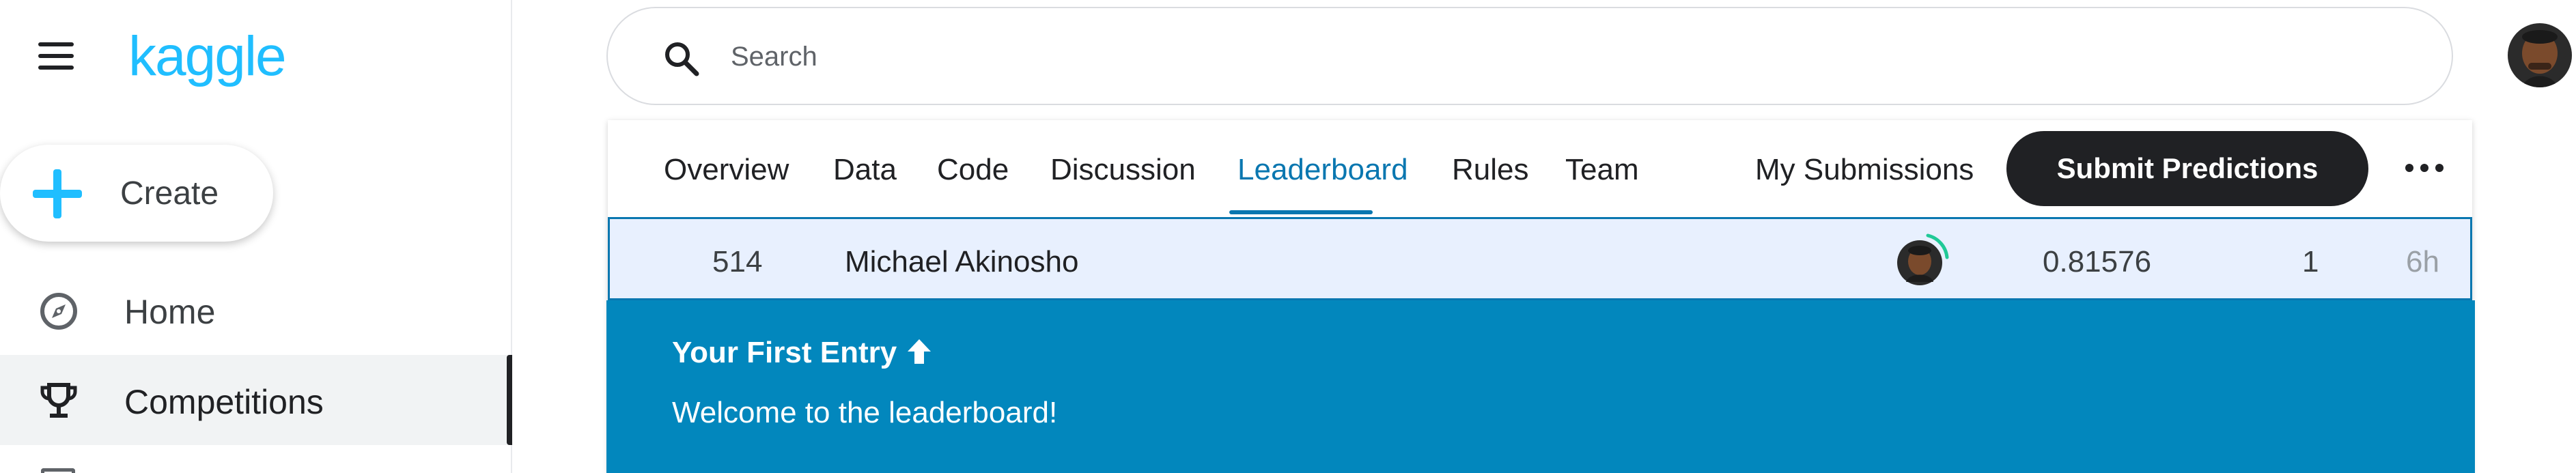  What do you see at coordinates (737, 261) in the screenshot?
I see `leaderboard-rank: 514` at bounding box center [737, 261].